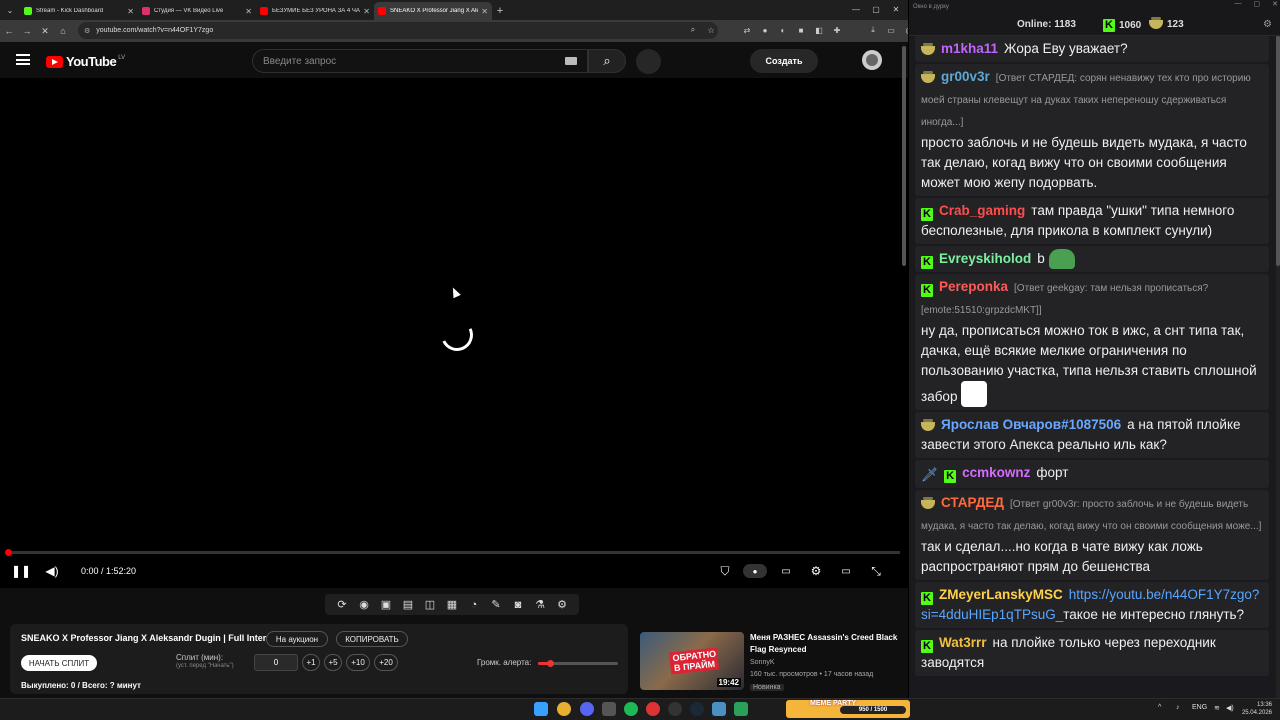  What do you see at coordinates (297, 639) in the screenshot?
I see `auction-button: На аукцион` at bounding box center [297, 639].